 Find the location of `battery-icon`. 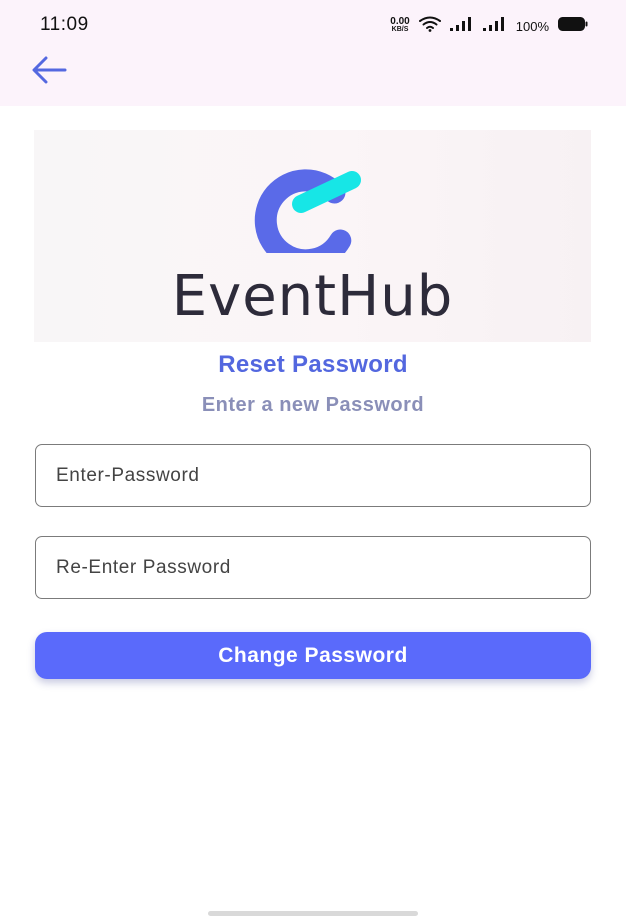

battery-icon is located at coordinates (573, 26).